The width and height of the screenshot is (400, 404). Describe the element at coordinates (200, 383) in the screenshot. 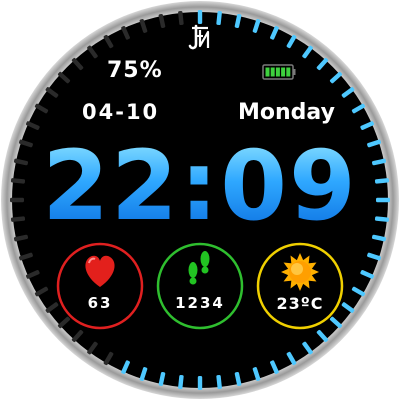

I see `minute-tick` at that location.